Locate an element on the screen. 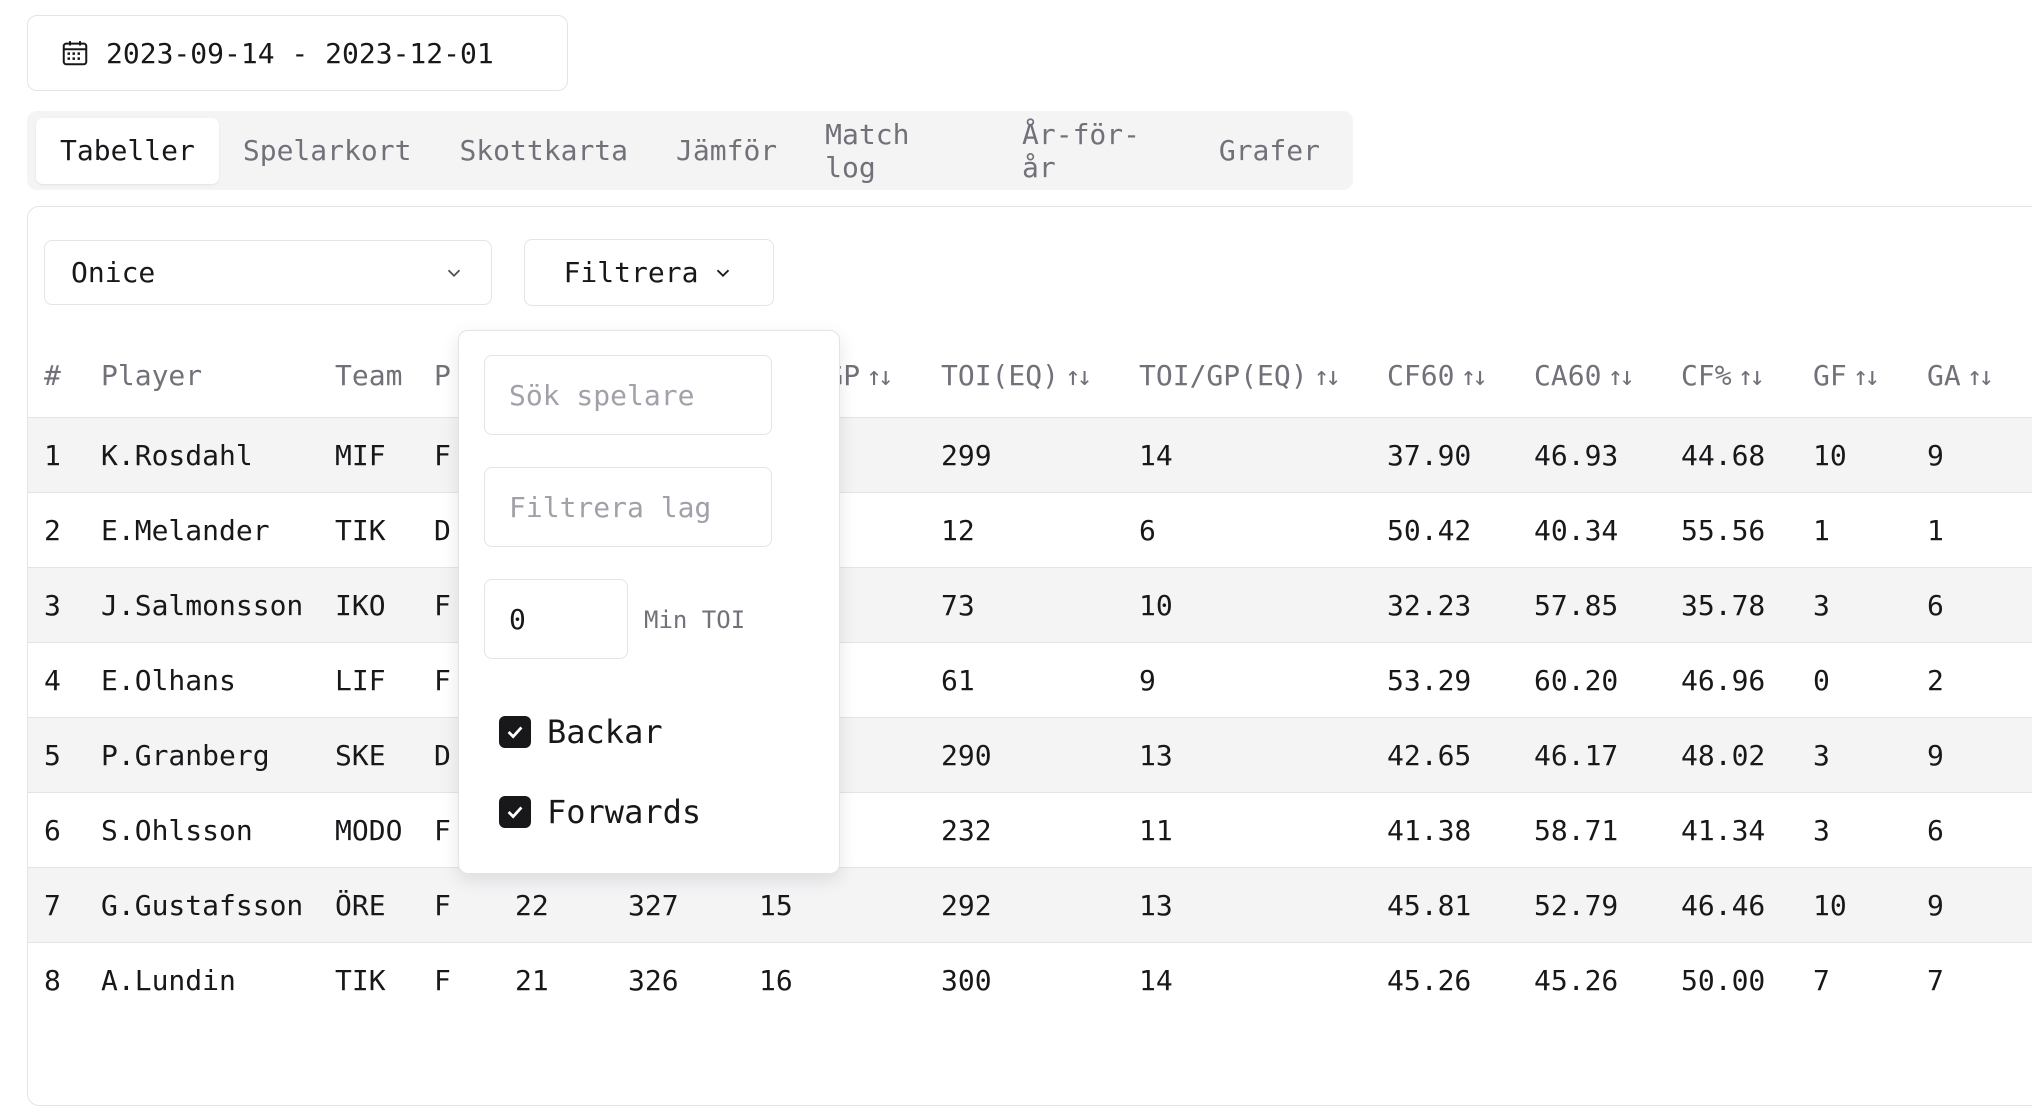 The height and width of the screenshot is (1106, 2032). filter-button: Filtrera is located at coordinates (649, 272).